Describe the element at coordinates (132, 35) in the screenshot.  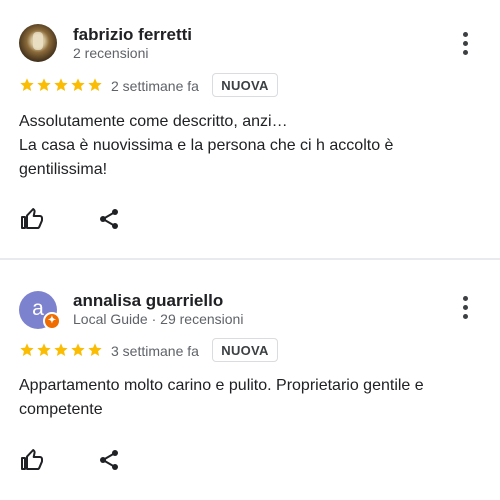
I see `author-name: fabrizio ferretti` at that location.